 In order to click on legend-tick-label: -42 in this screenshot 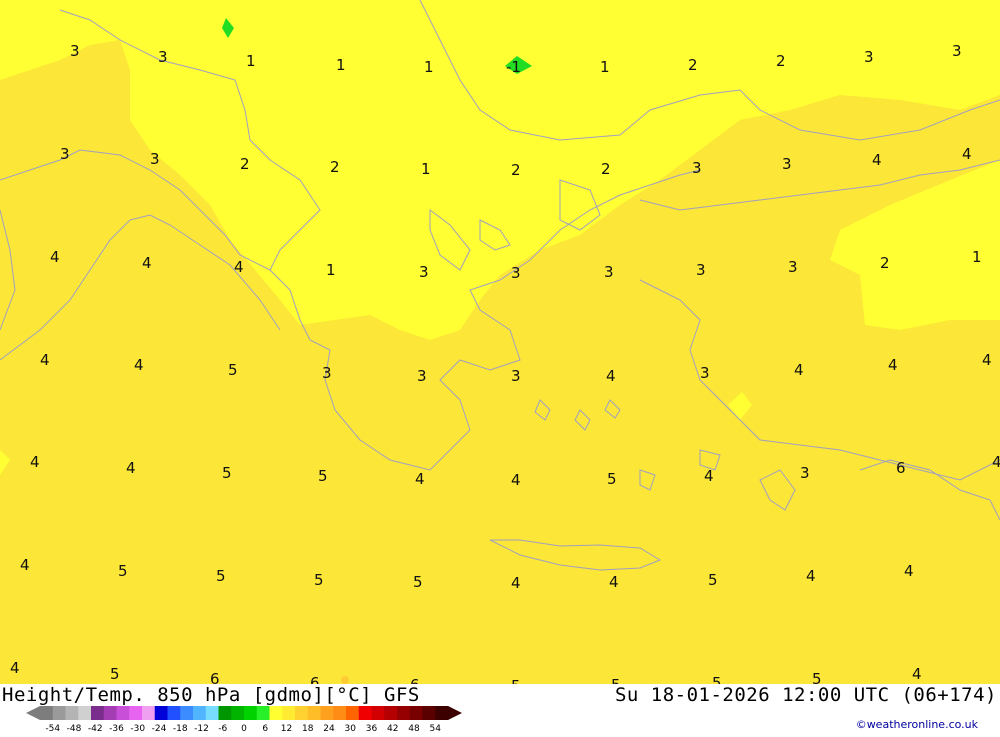, I will do `click(95, 728)`.